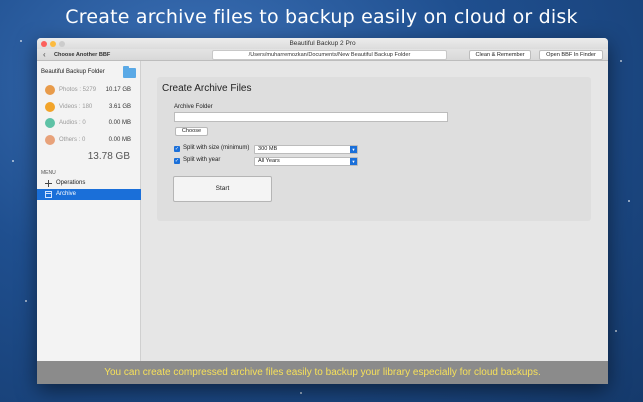 This screenshot has width=643, height=402. I want to click on archive-icon, so click(48, 194).